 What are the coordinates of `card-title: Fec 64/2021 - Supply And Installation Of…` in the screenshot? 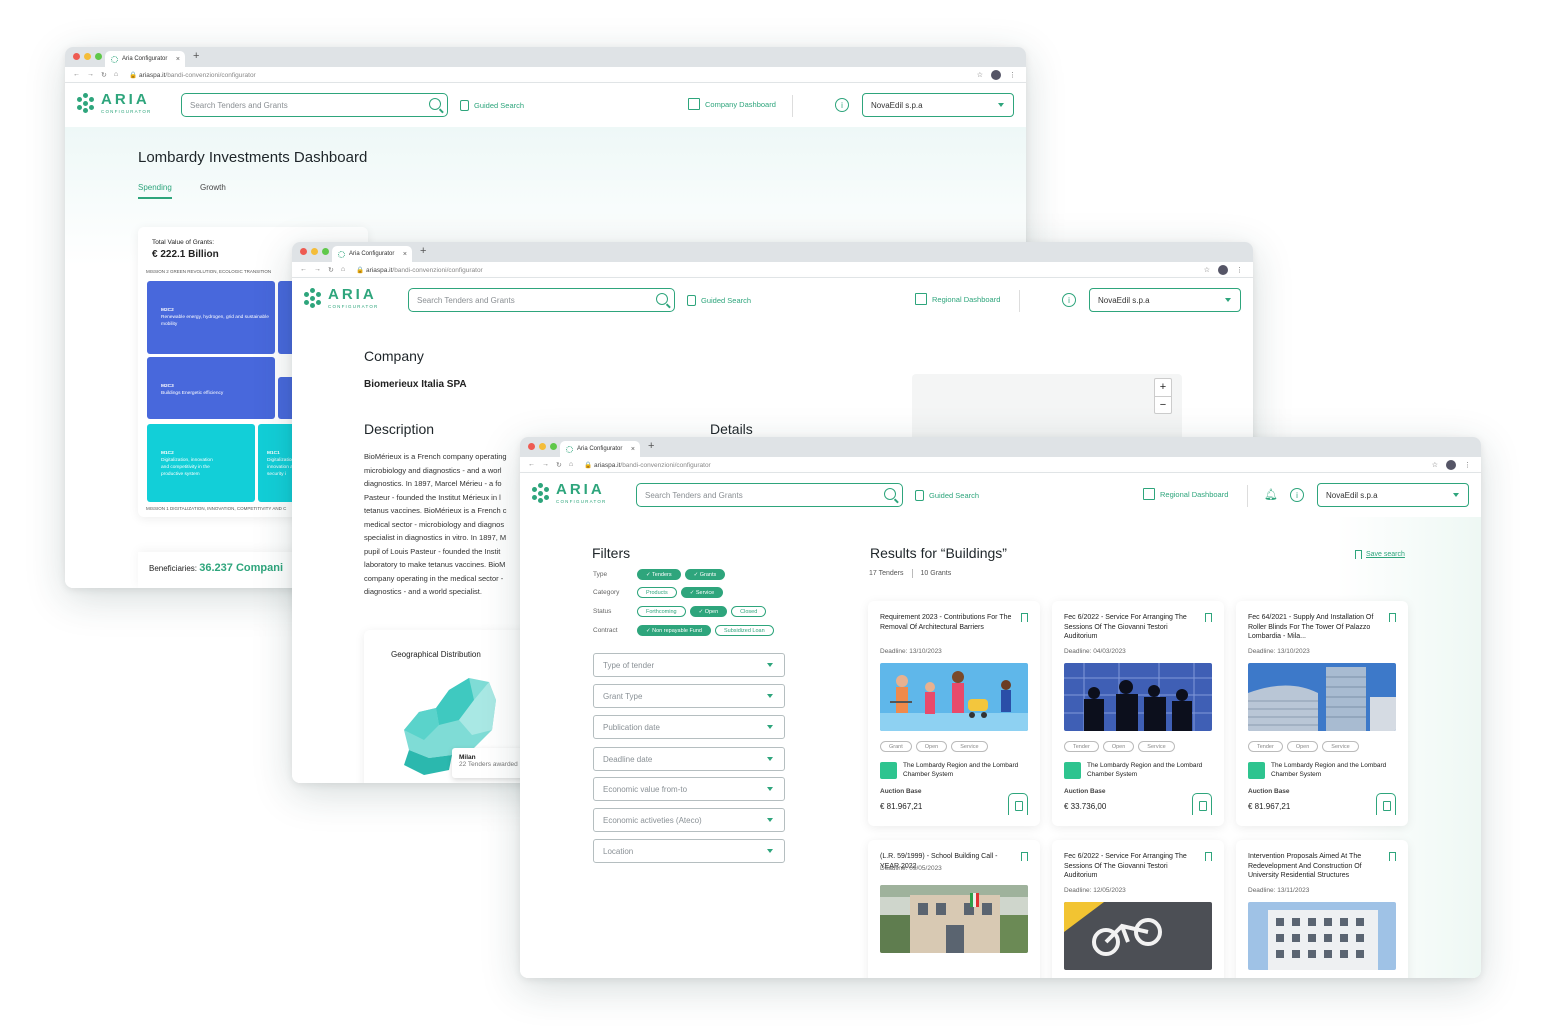 It's located at (1314, 627).